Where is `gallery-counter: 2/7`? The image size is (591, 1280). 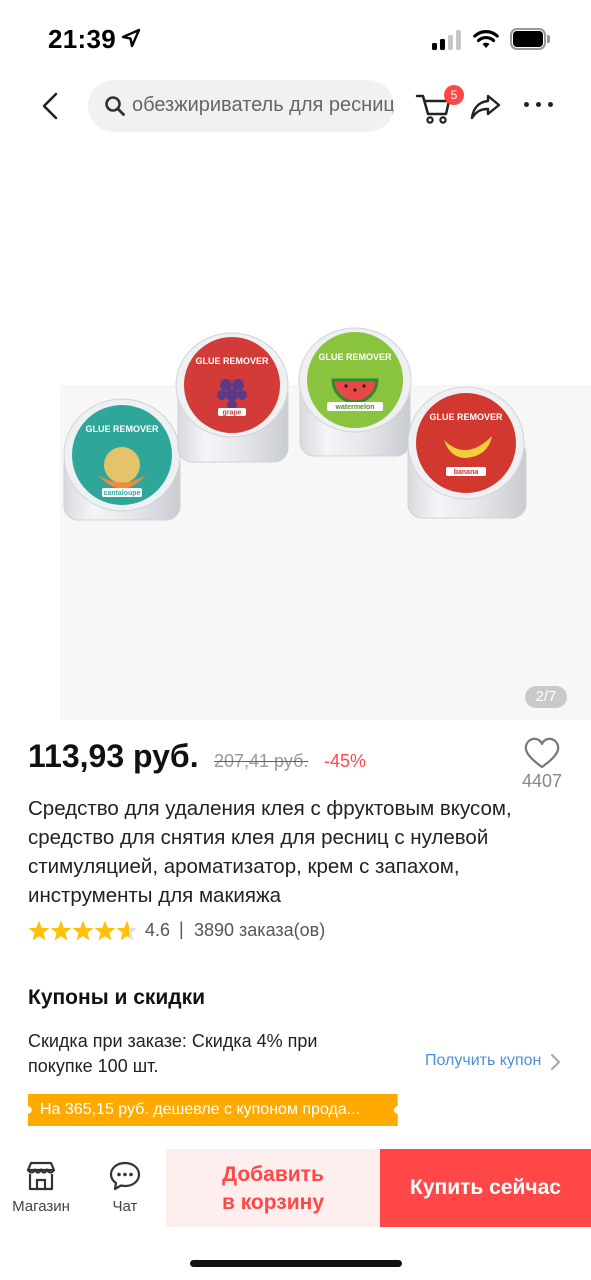
gallery-counter: 2/7 is located at coordinates (546, 697).